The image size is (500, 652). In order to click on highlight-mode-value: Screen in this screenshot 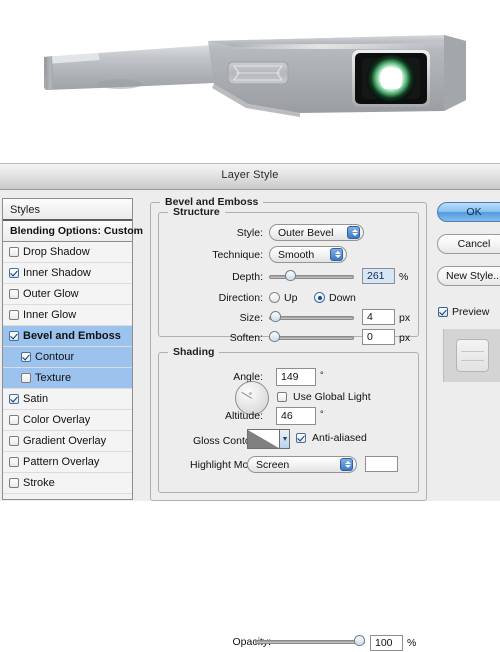, I will do `click(273, 464)`.